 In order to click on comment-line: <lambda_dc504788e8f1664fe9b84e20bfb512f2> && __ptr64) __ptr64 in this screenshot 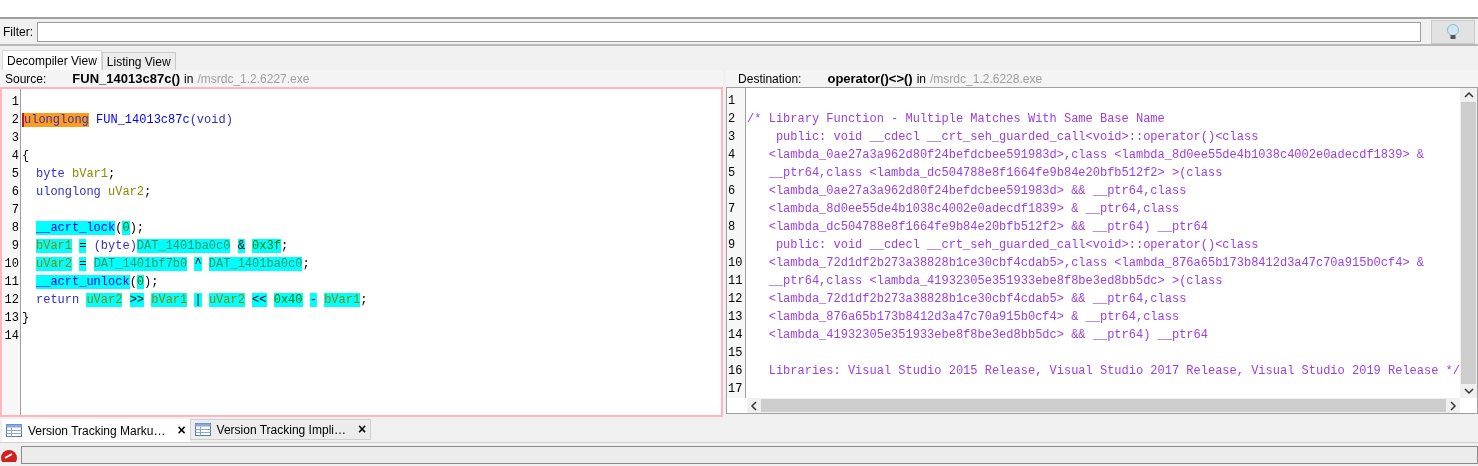, I will do `click(988, 227)`.